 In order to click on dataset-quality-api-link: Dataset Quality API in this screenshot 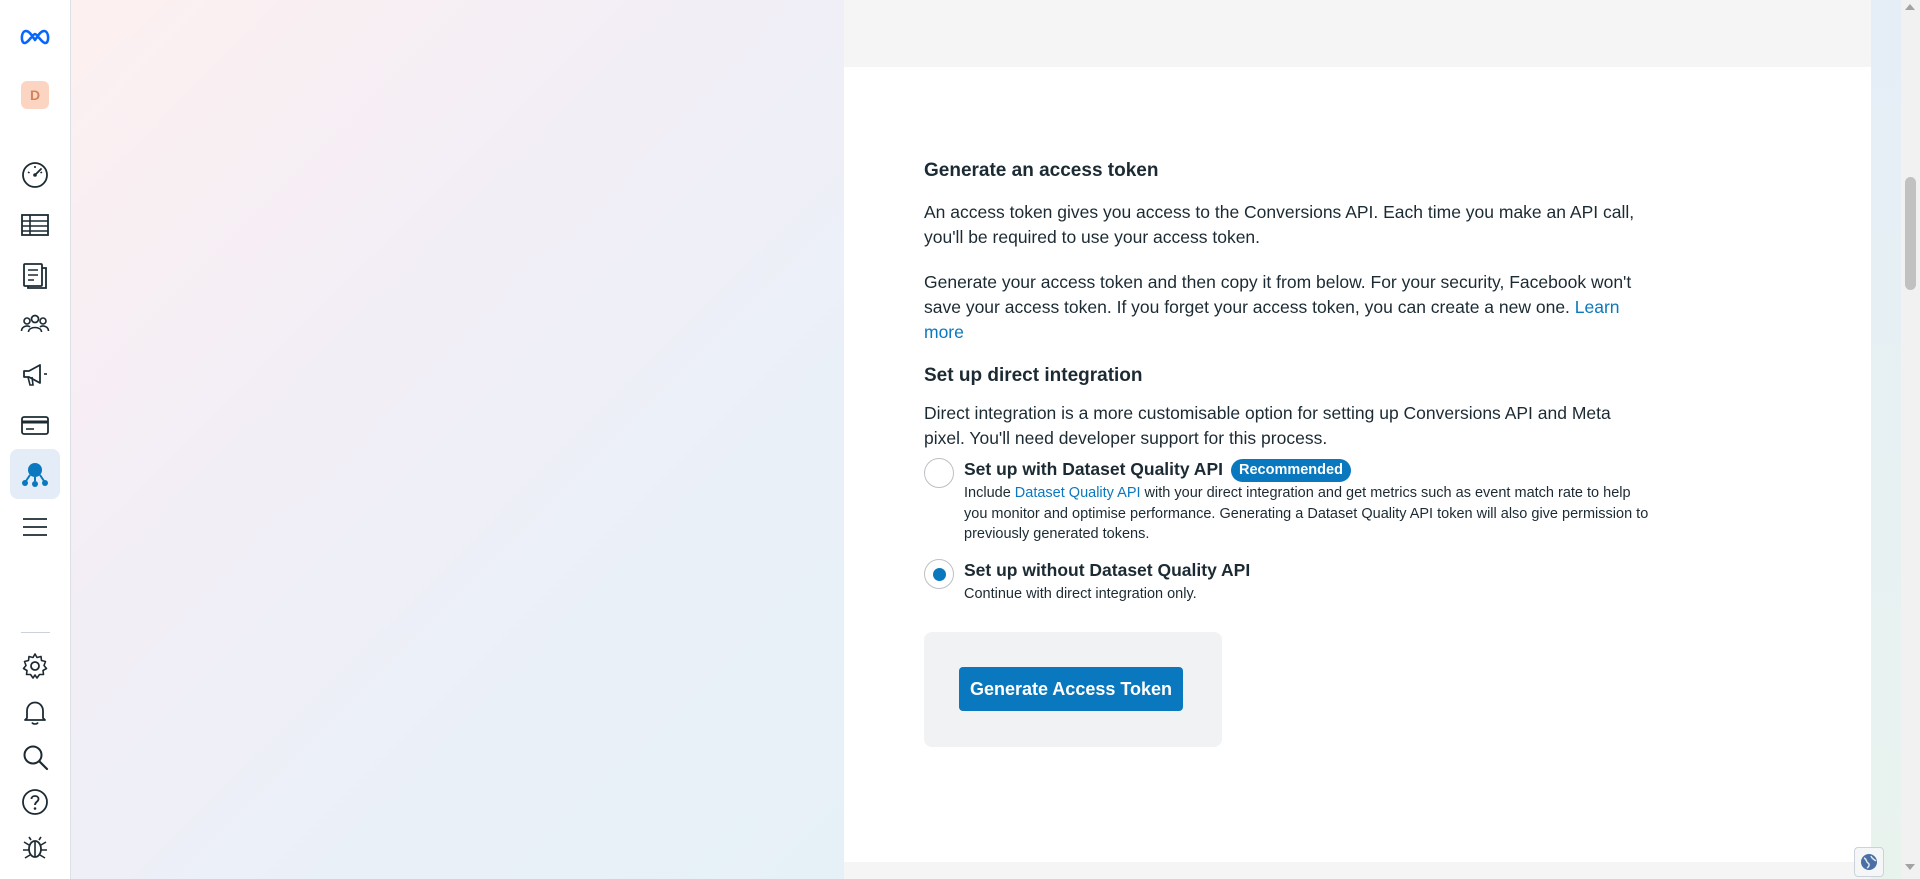, I will do `click(1078, 493)`.